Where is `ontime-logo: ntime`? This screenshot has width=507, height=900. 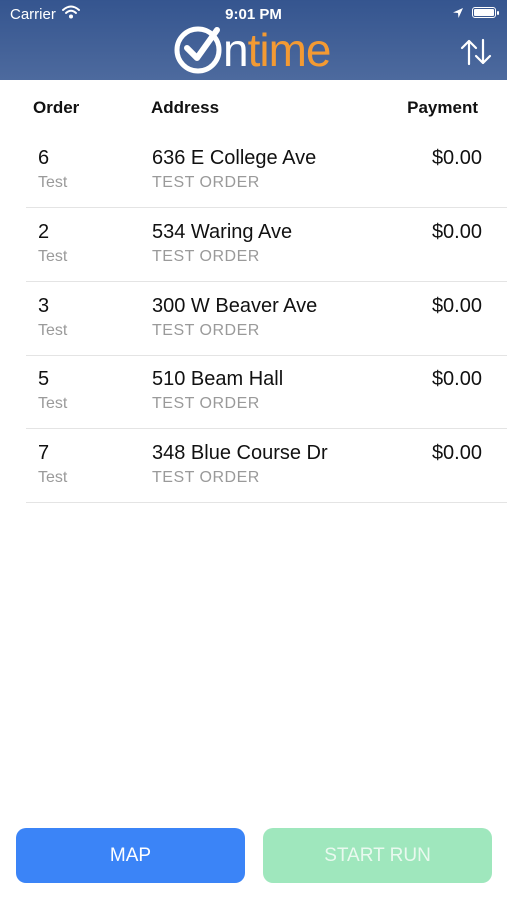
ontime-logo: ntime is located at coordinates (257, 50).